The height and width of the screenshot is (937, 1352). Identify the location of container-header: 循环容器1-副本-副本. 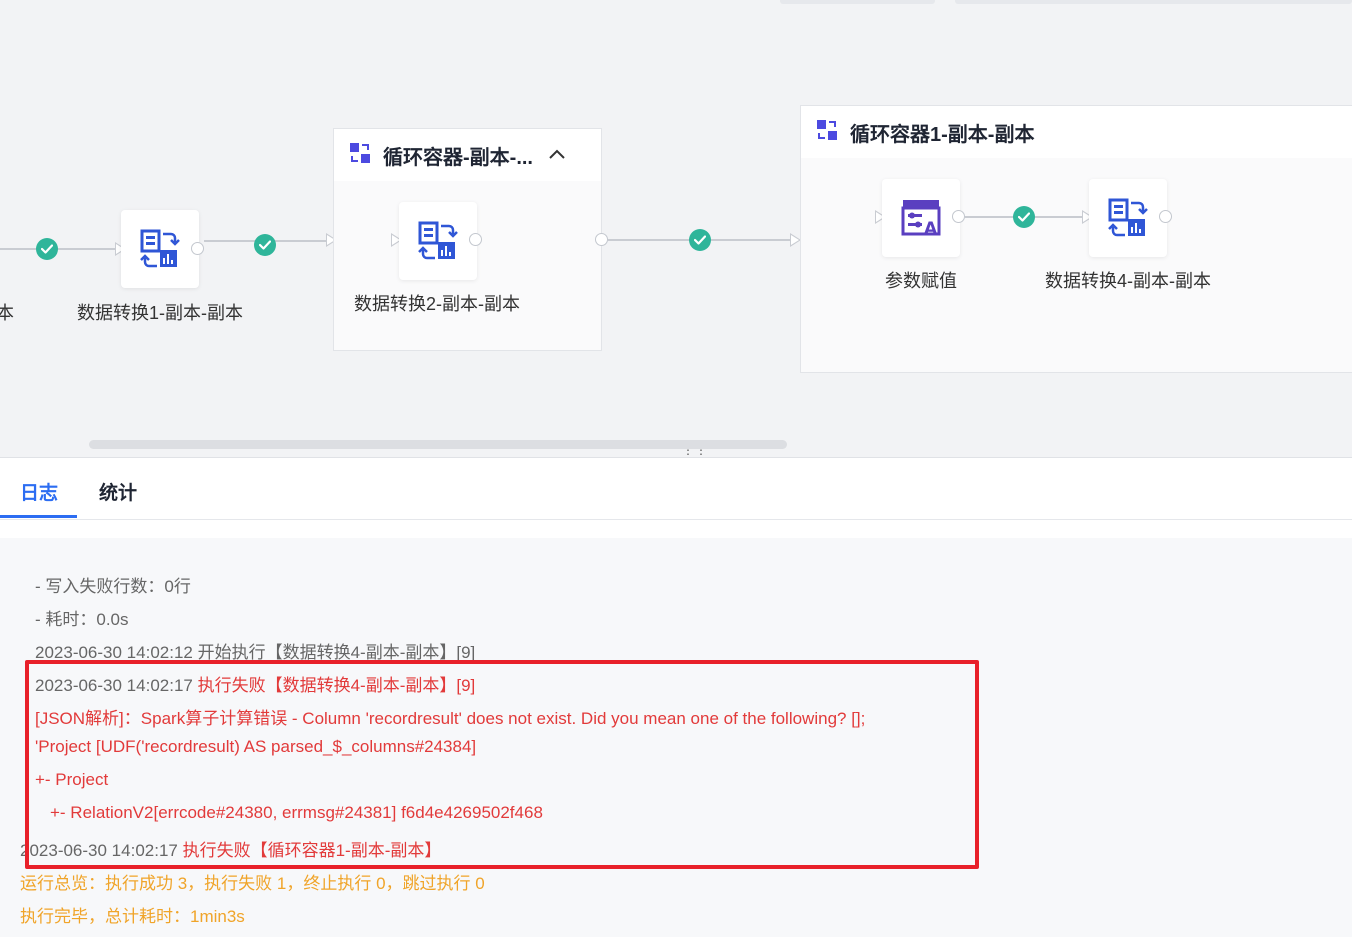
(1076, 132).